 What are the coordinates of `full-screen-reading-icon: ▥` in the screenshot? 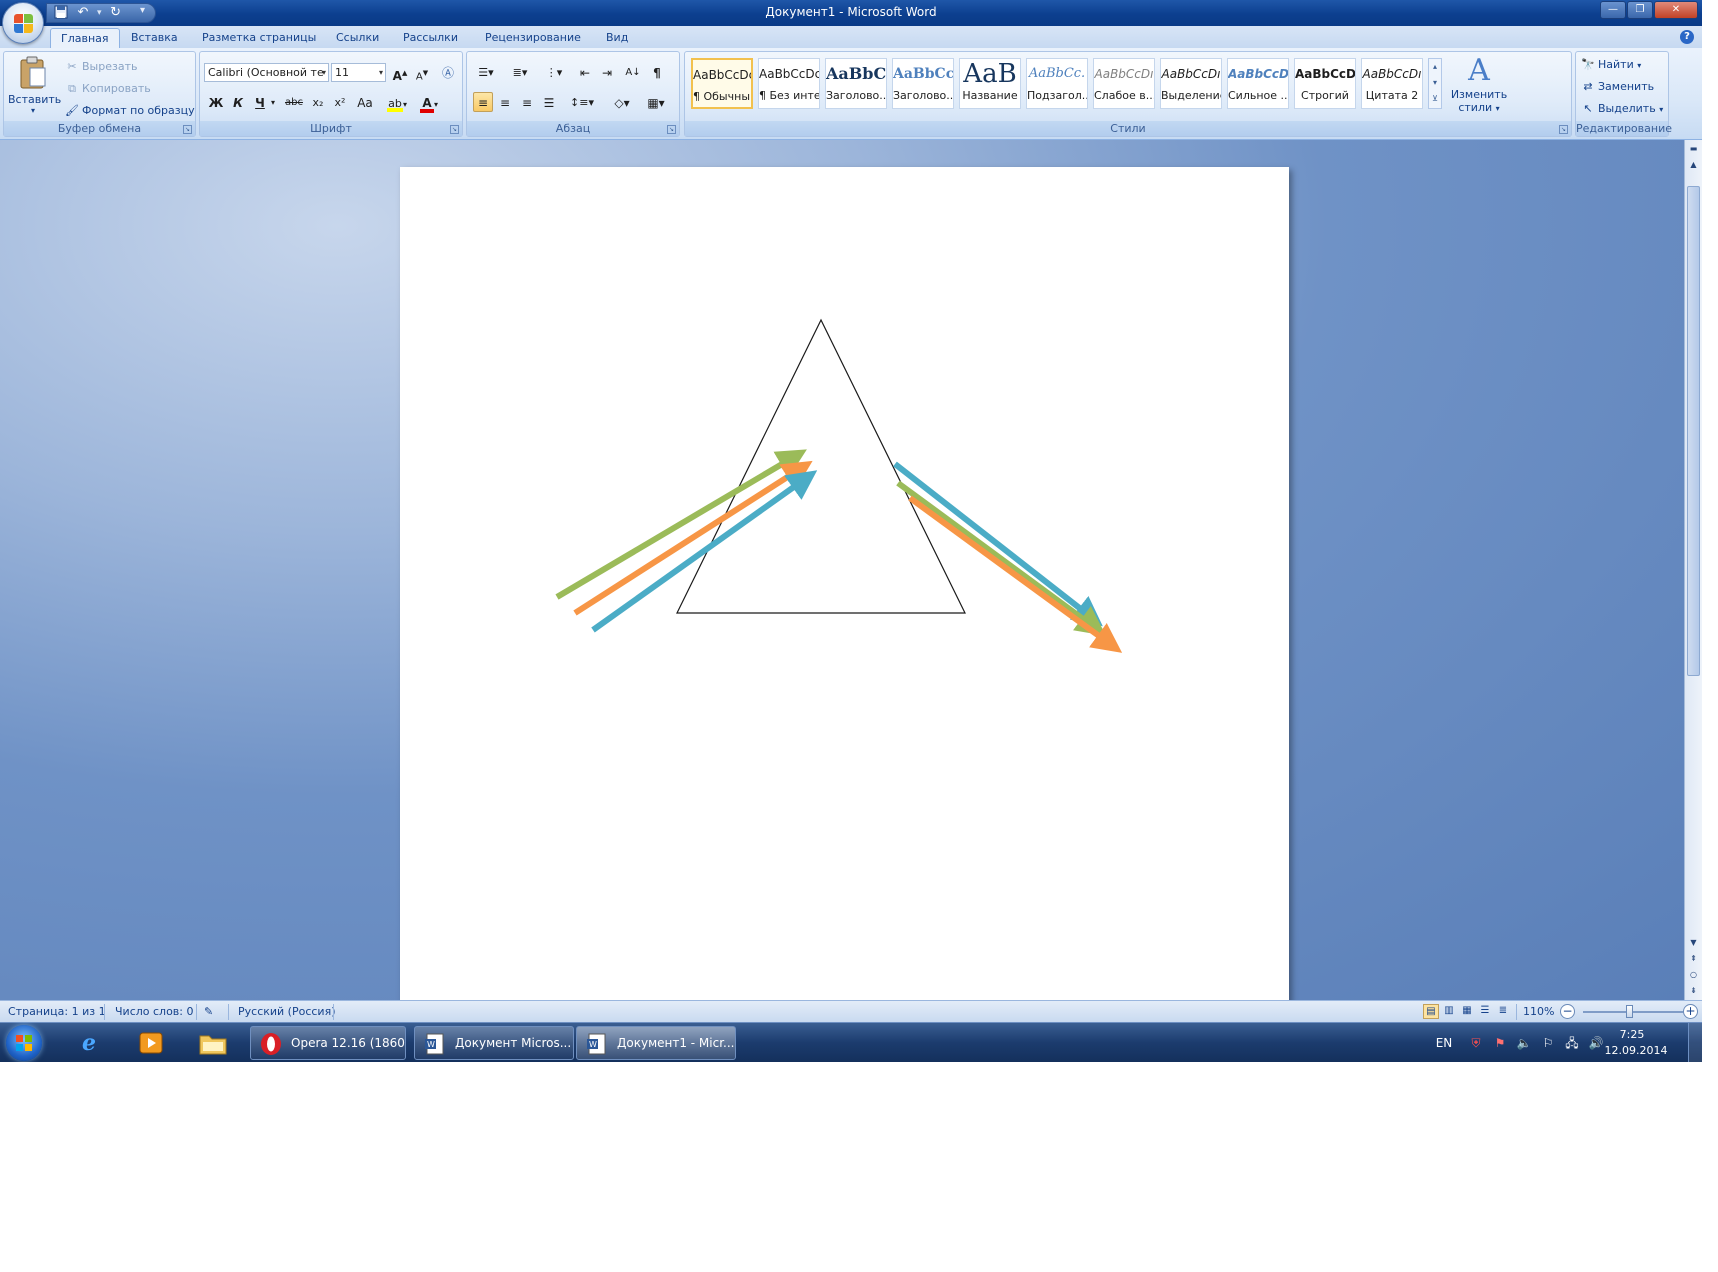 It's located at (1449, 1011).